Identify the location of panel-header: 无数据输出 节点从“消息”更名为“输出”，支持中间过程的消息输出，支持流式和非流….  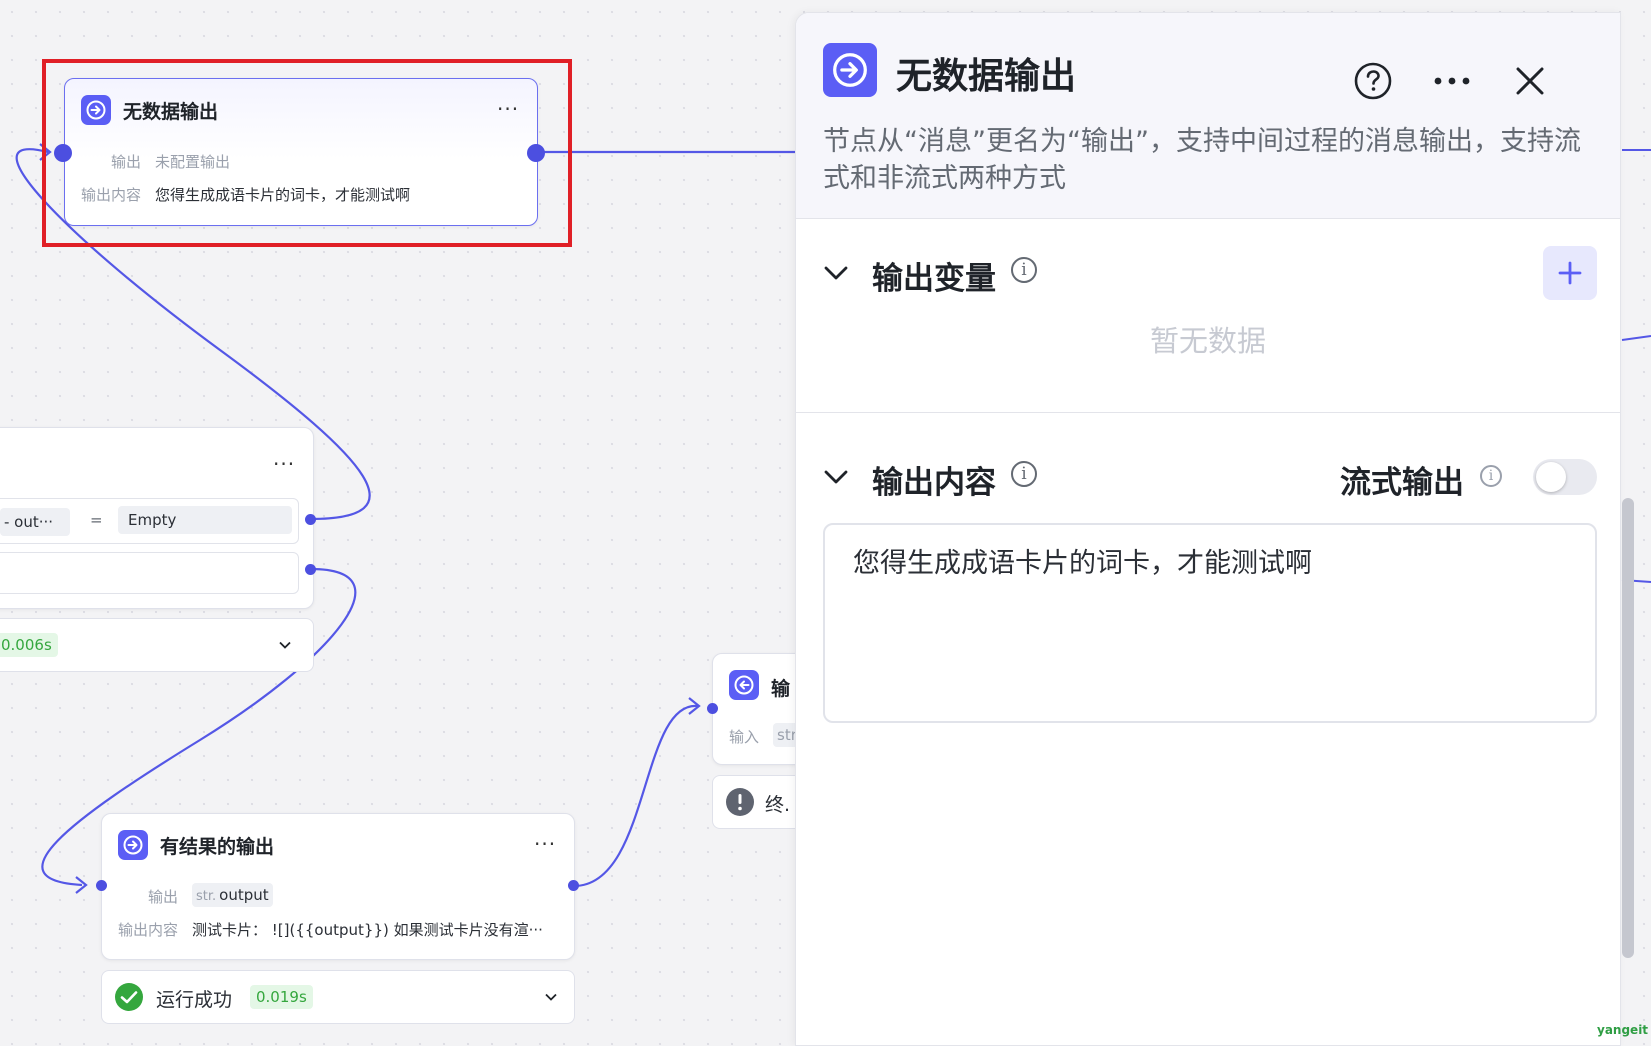
(1208, 116).